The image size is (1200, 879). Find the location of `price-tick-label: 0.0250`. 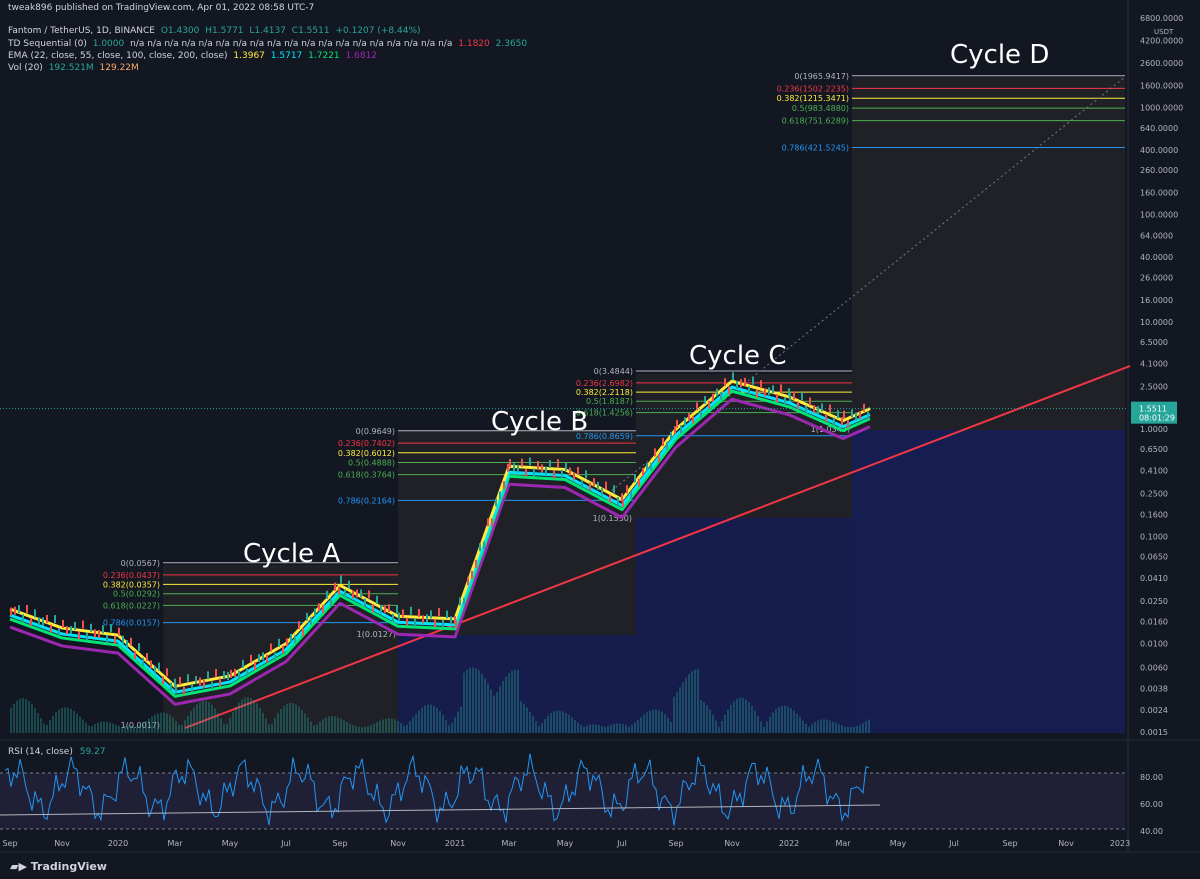

price-tick-label: 0.0250 is located at coordinates (1154, 601).